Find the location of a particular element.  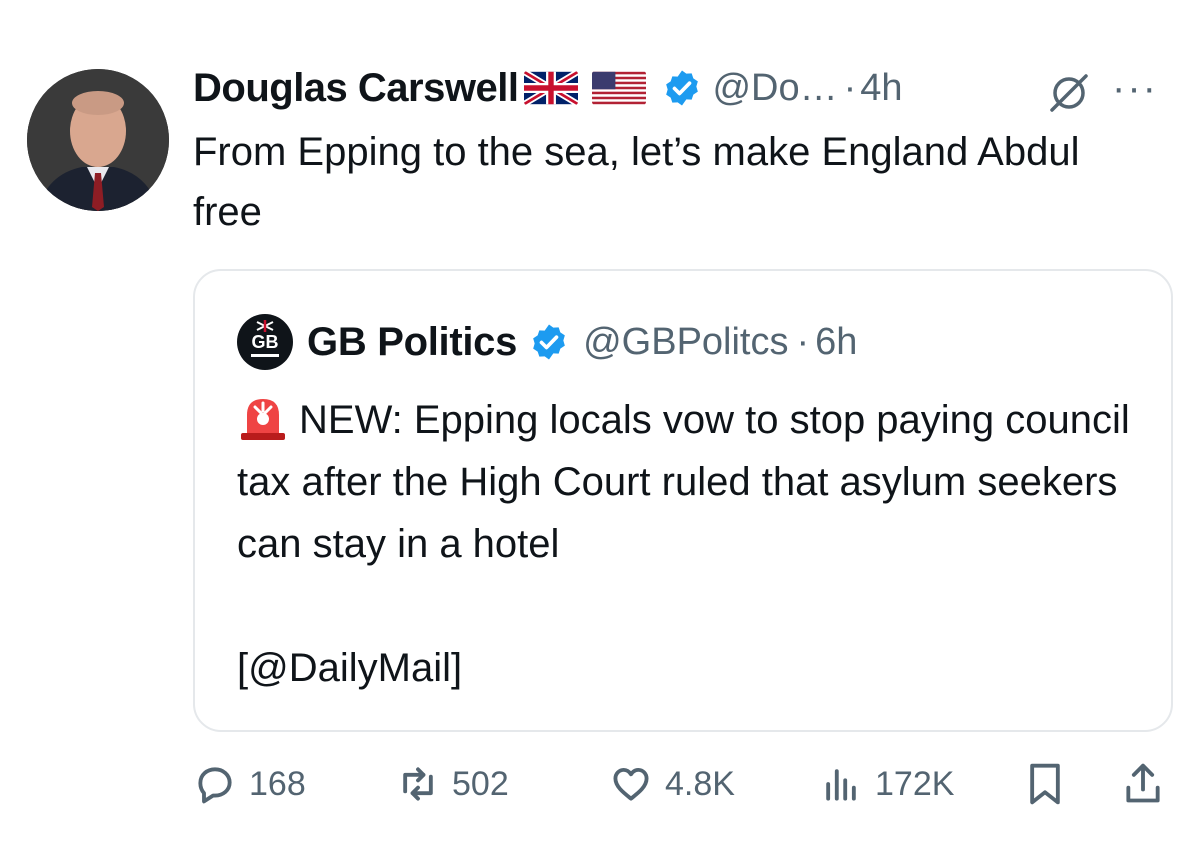

avatar-photo is located at coordinates (98, 140).